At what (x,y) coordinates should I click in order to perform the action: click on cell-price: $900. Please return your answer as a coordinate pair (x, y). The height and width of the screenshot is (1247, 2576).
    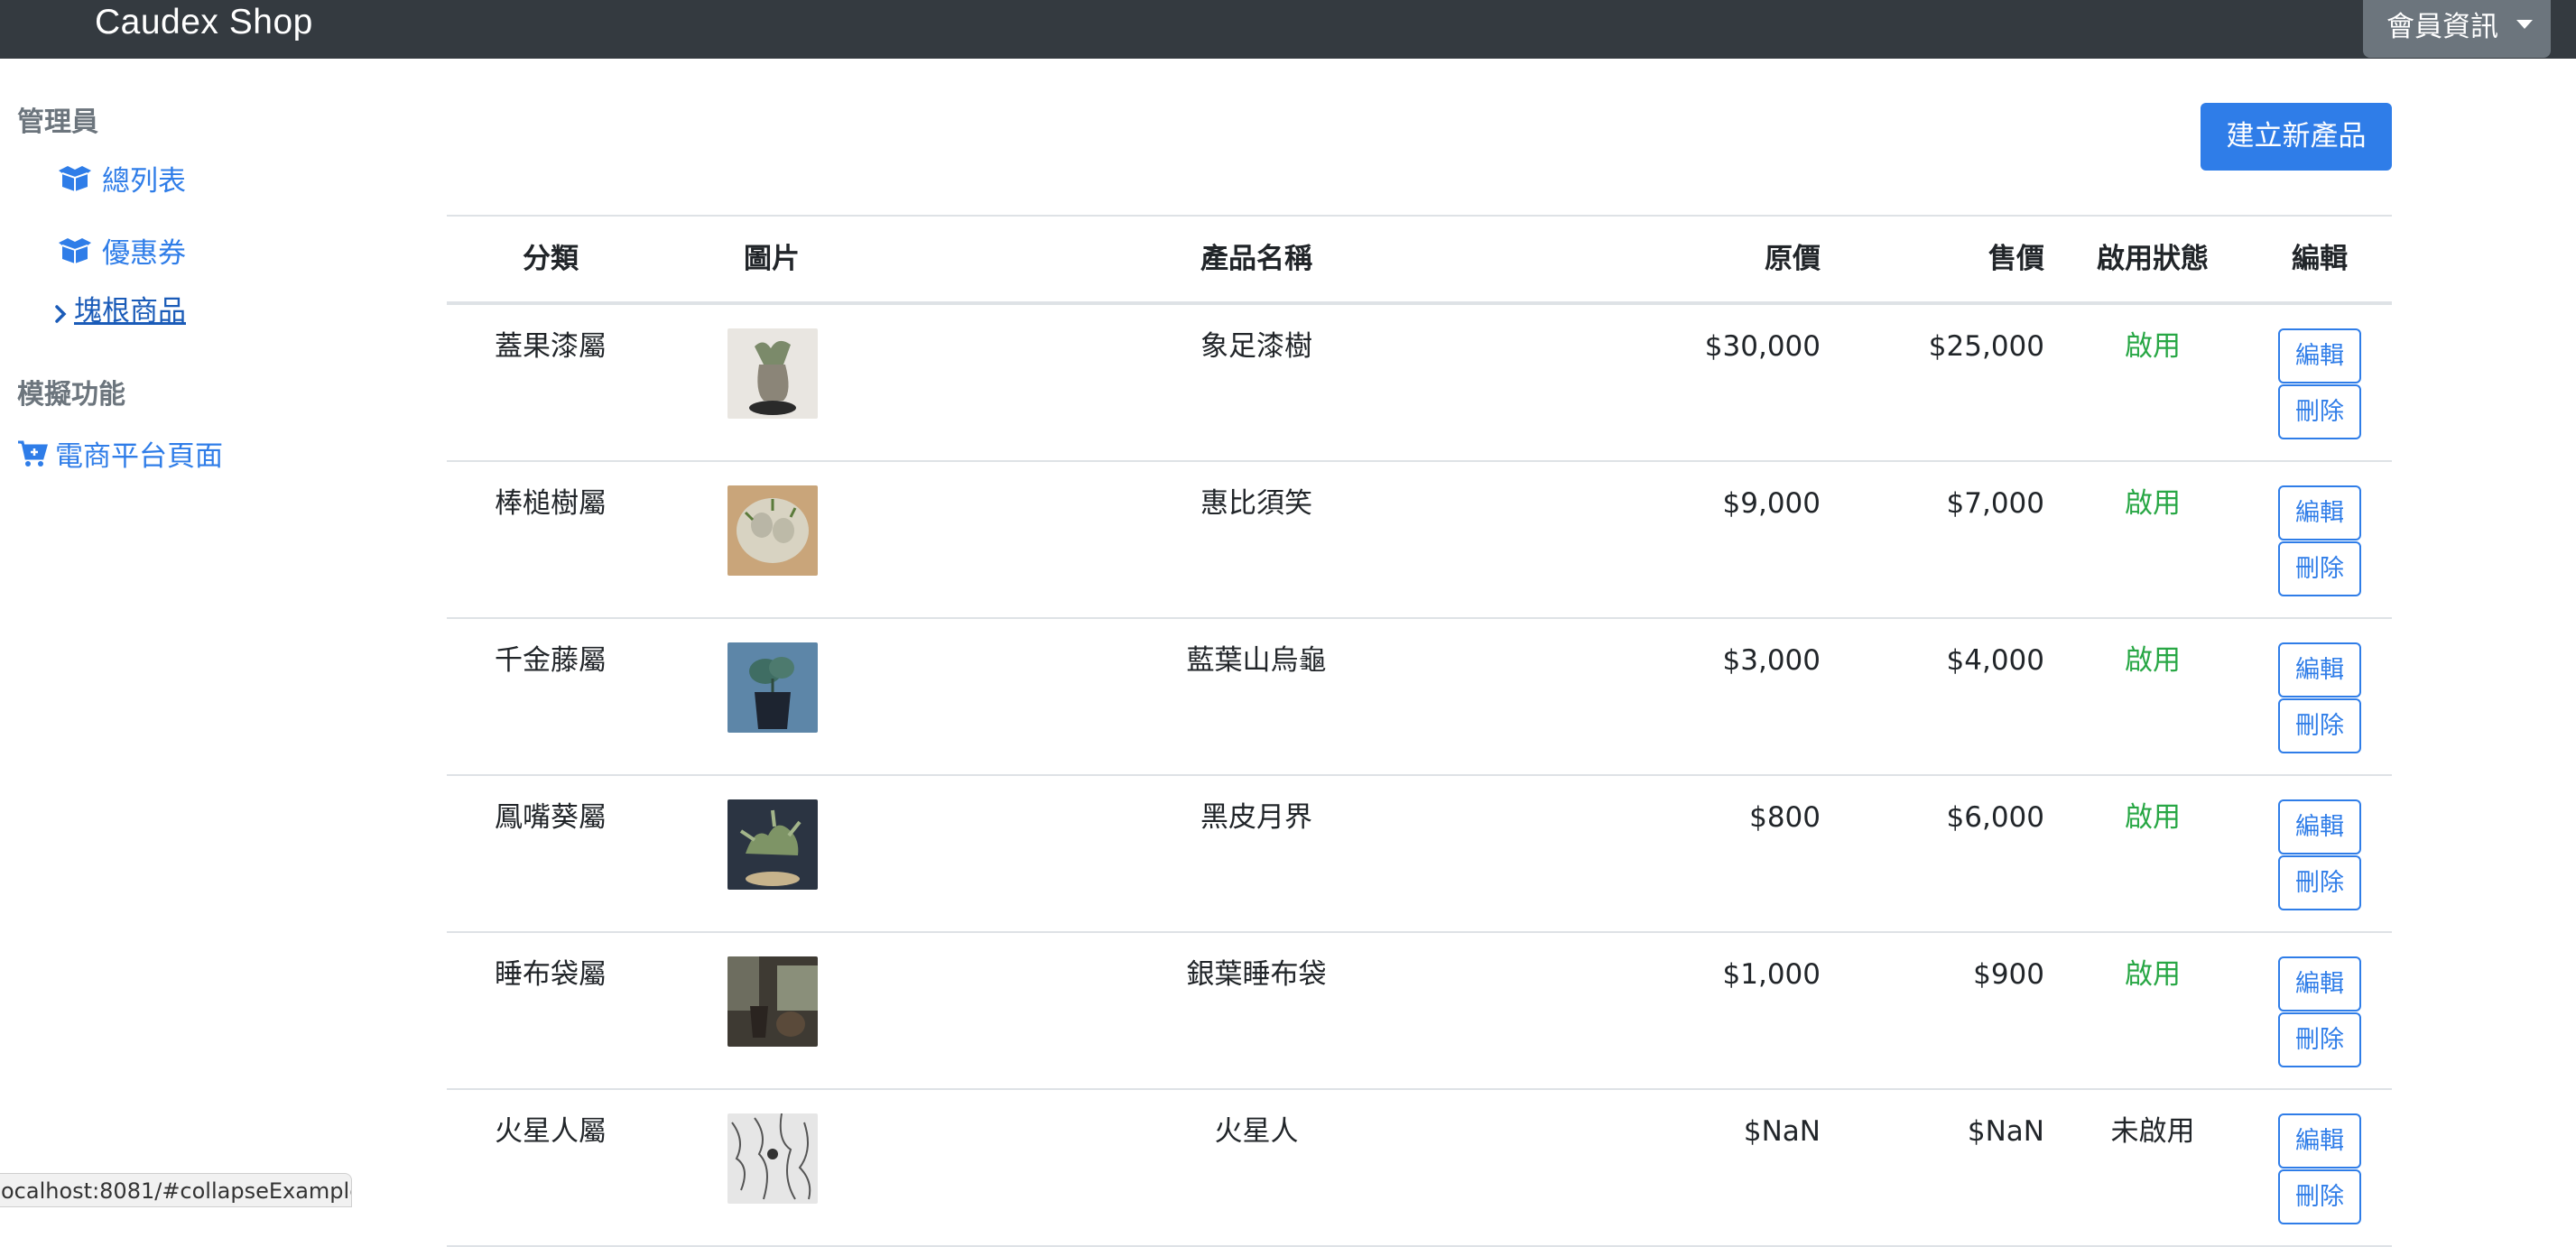
    Looking at the image, I should click on (2009, 974).